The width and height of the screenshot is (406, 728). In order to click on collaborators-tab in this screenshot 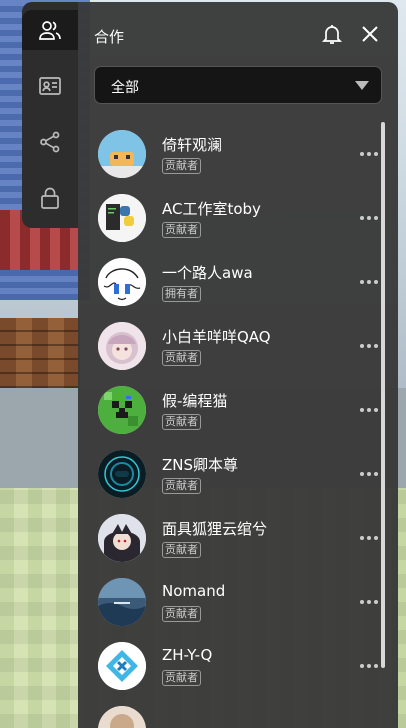, I will do `click(50, 30)`.